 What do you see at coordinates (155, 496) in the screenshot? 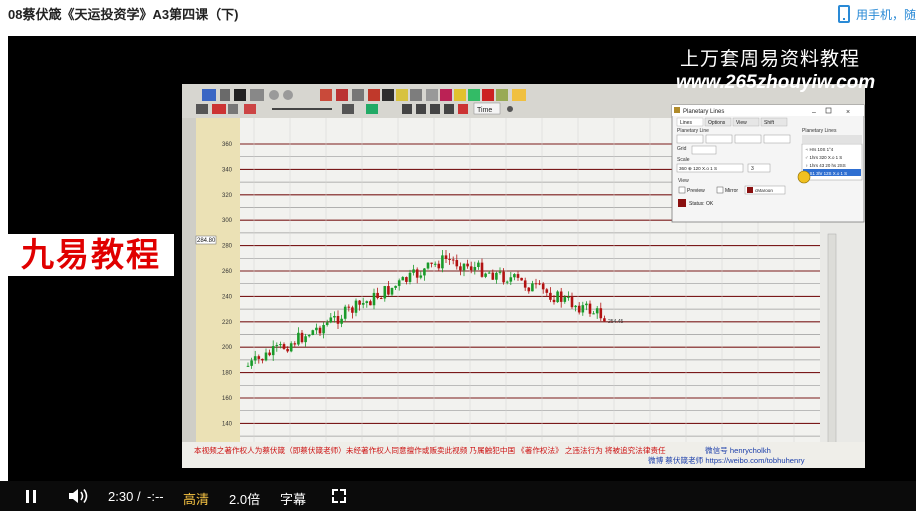
I see `total-time: -:--` at bounding box center [155, 496].